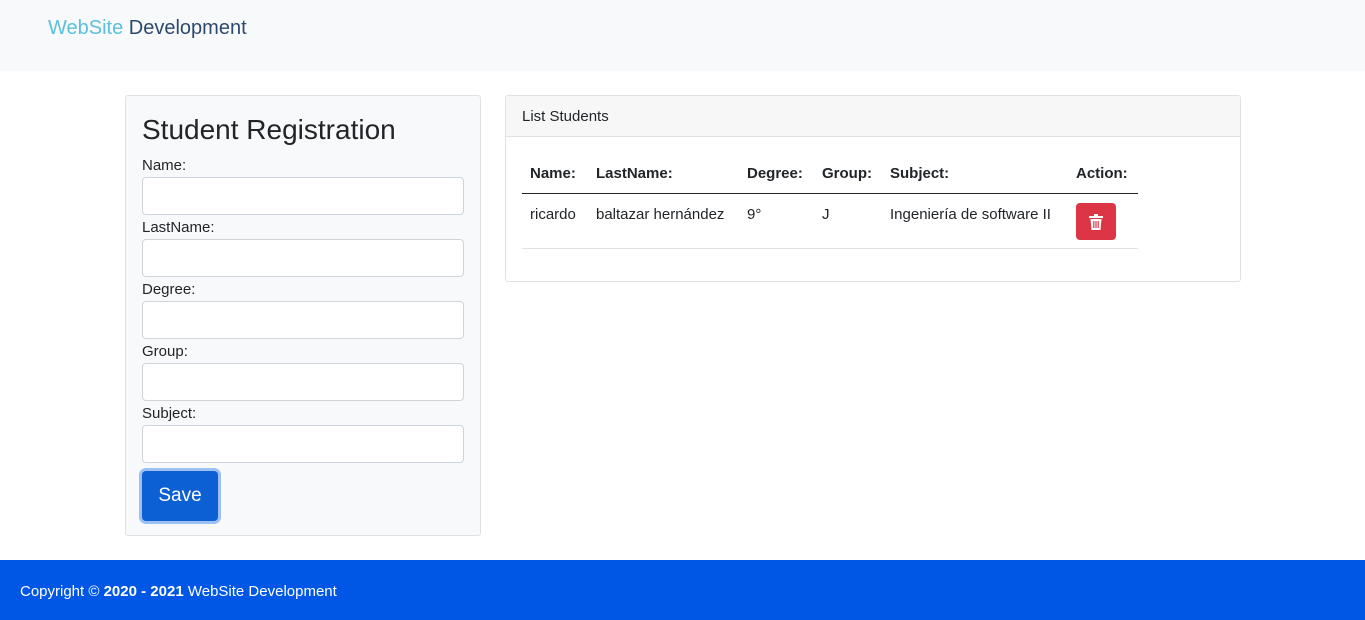  I want to click on footer-suffix: WebSite Development, so click(260, 591).